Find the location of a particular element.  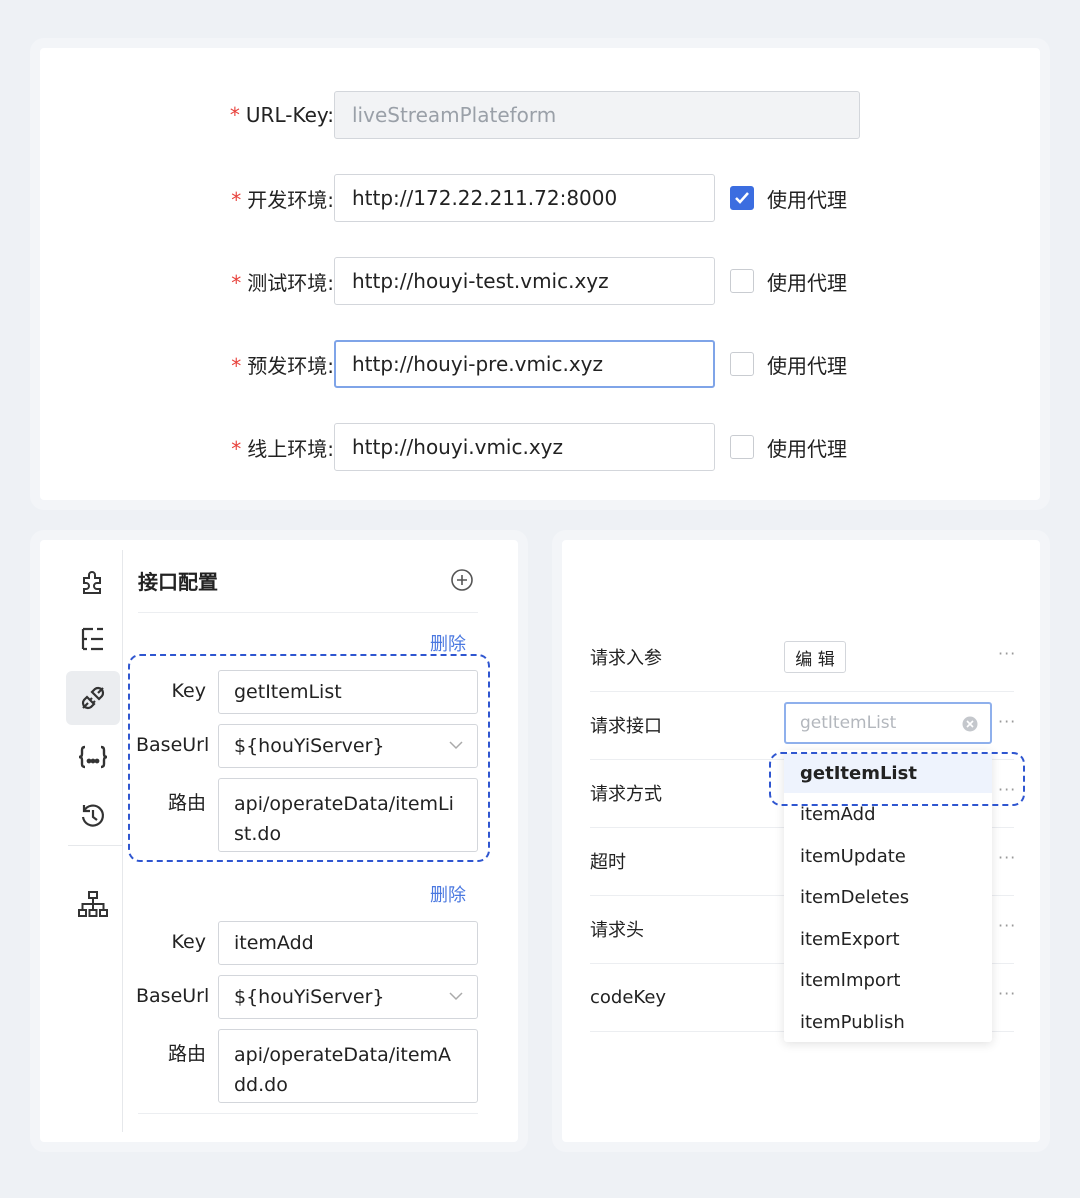

row-label: 请求入参 is located at coordinates (626, 658).